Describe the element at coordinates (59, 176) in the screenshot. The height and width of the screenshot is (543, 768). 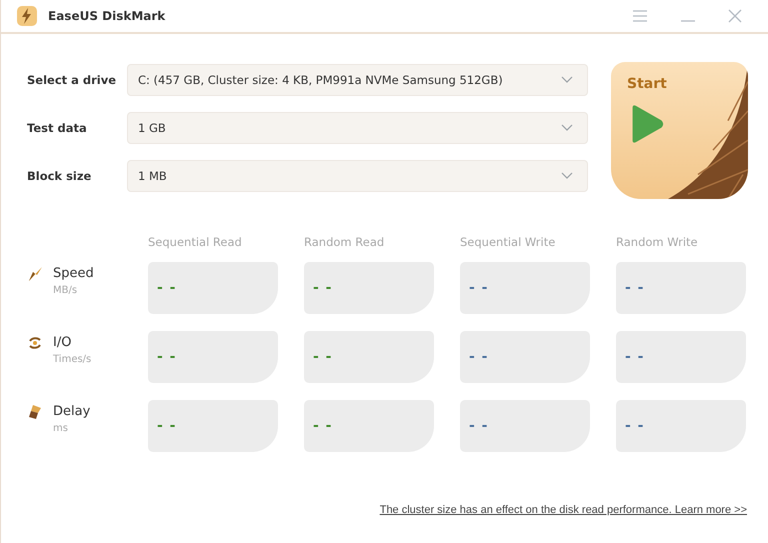
I see `setting-label: Block size` at that location.